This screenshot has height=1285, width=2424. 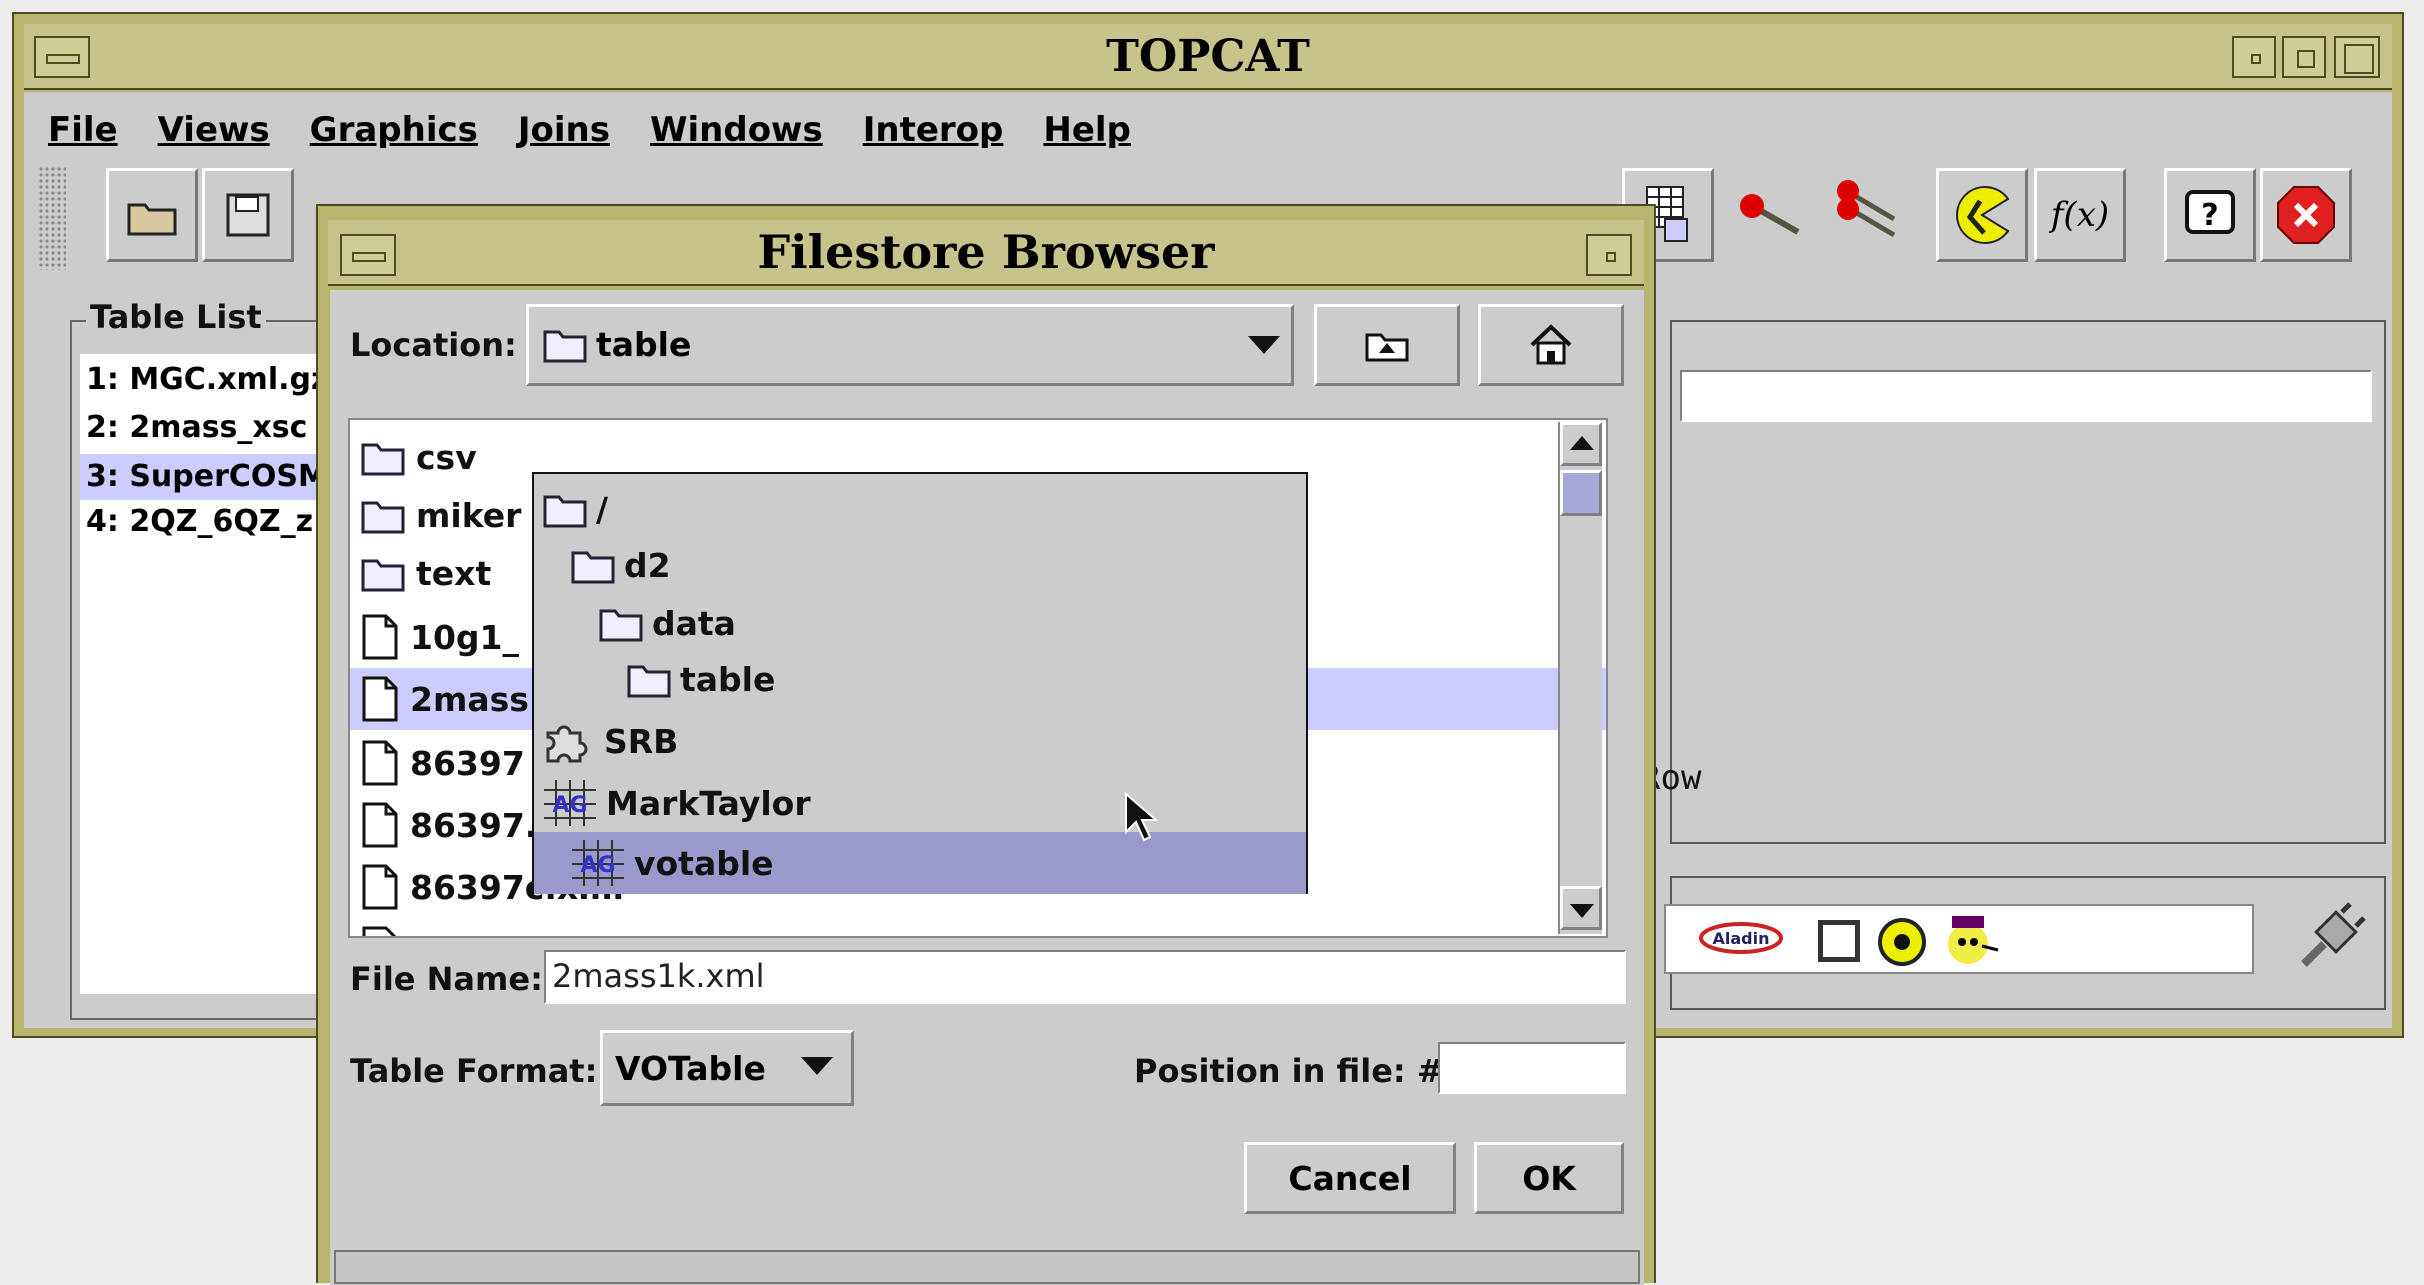 I want to click on ok-button: OK, so click(x=1549, y=1178).